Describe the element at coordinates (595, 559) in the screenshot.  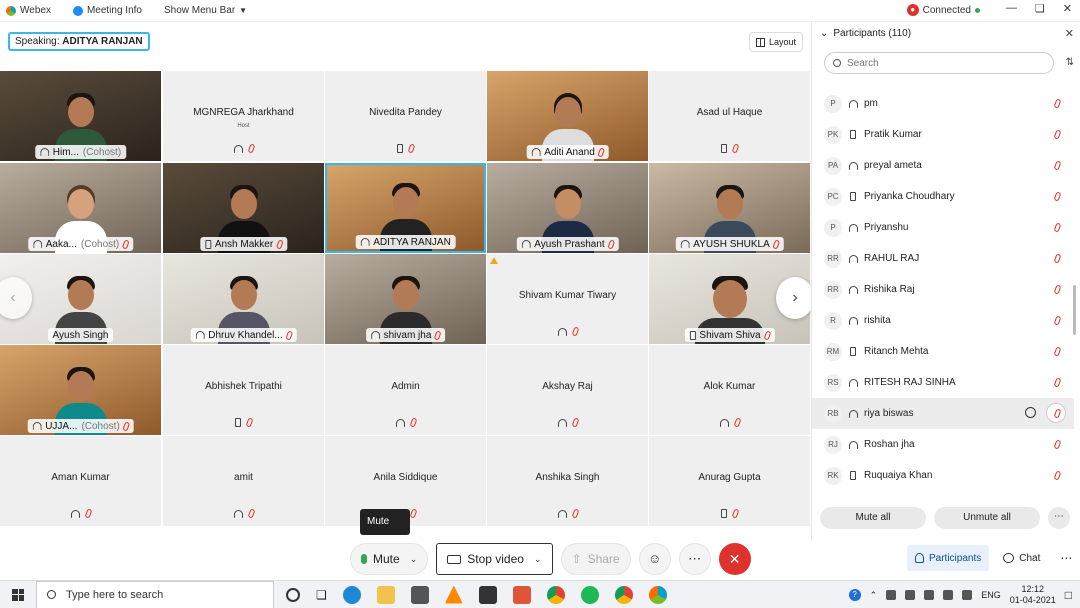
I see `share-button: ⇧ Share` at that location.